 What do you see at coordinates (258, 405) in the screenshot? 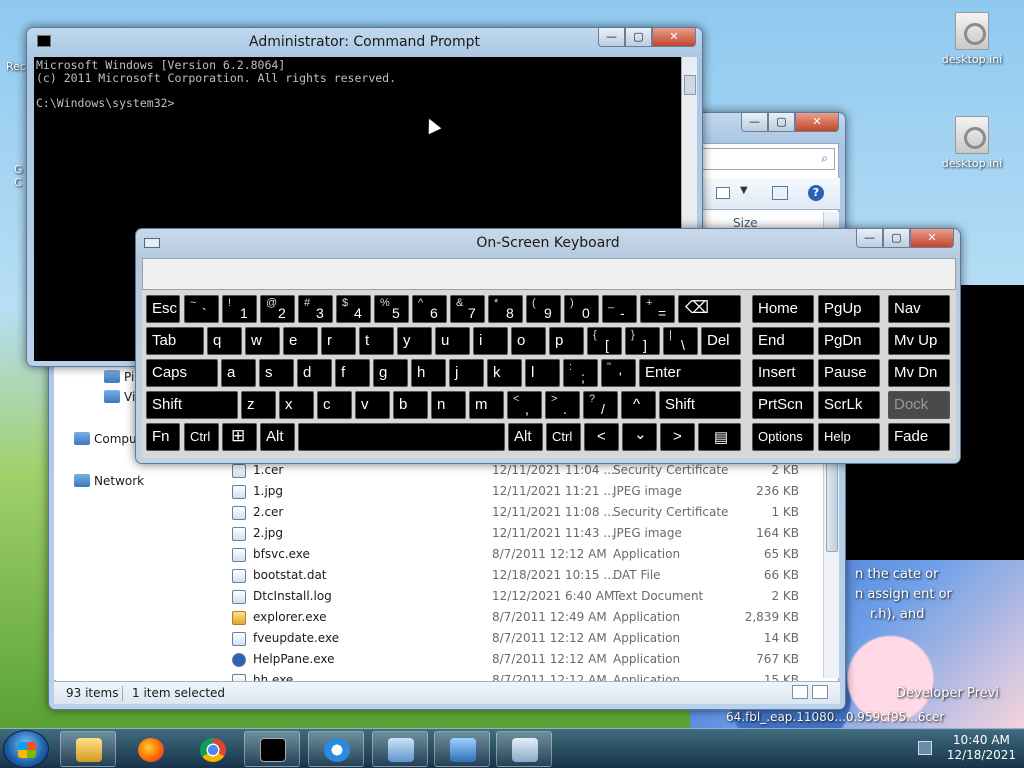
I see `key-z: z` at bounding box center [258, 405].